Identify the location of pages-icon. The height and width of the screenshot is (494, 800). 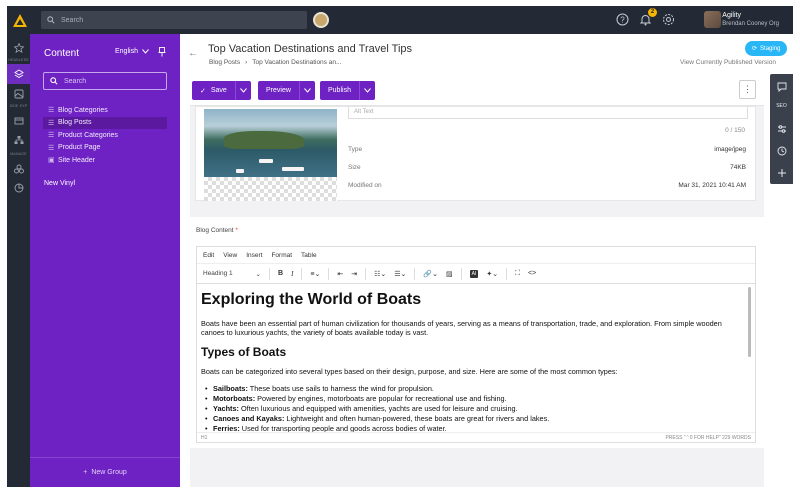
(18, 120).